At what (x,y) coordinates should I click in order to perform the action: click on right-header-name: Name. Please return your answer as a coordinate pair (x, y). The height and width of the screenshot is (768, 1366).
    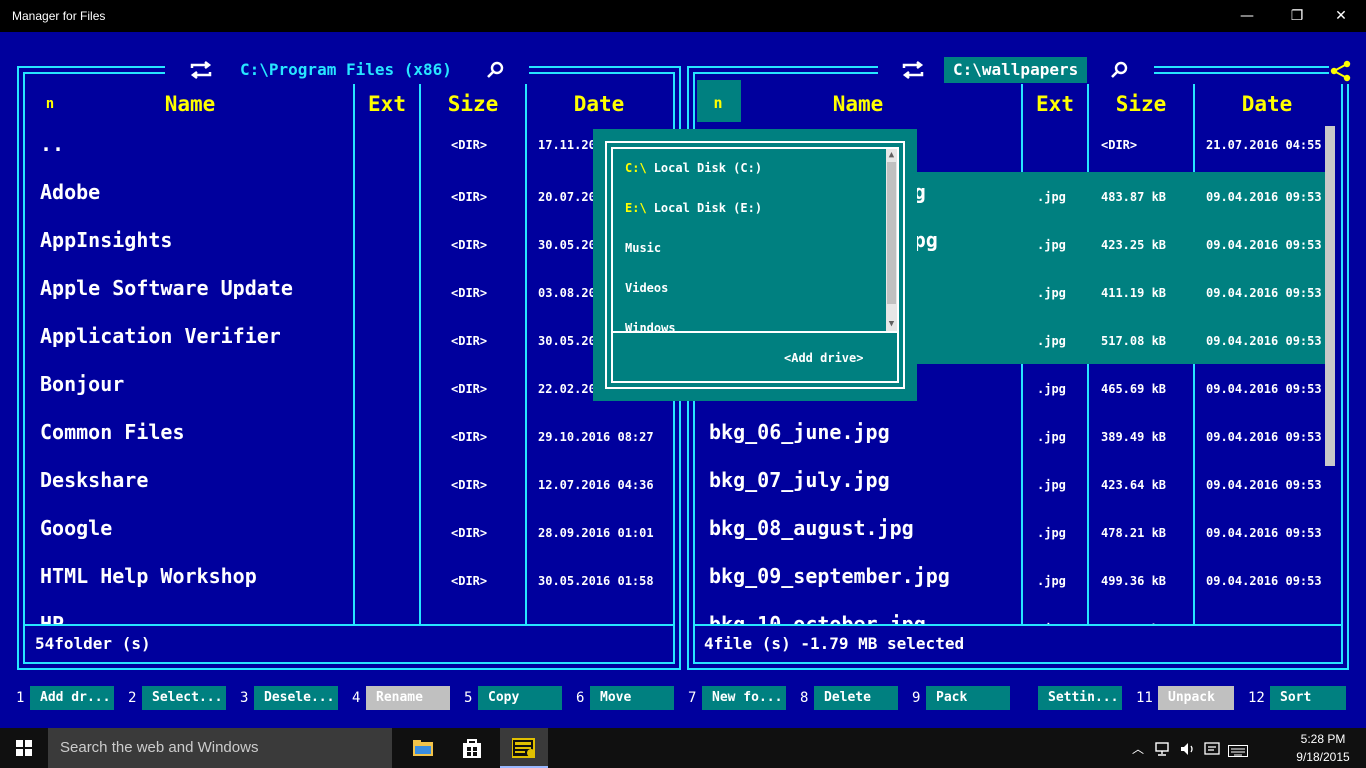
    Looking at the image, I should click on (858, 104).